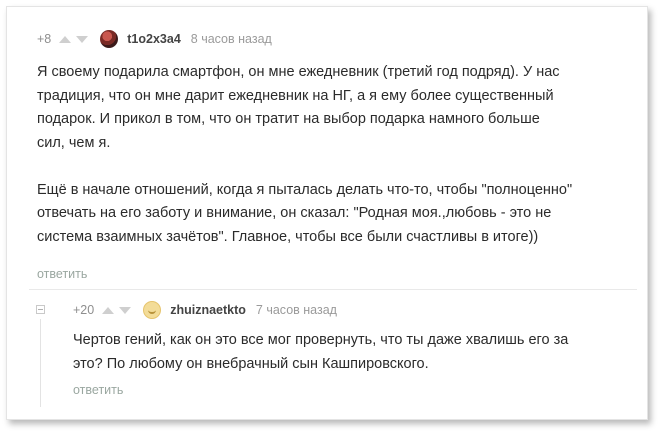 The width and height of the screenshot is (660, 431). I want to click on comment-1-author: t1o2x3a4, so click(154, 39).